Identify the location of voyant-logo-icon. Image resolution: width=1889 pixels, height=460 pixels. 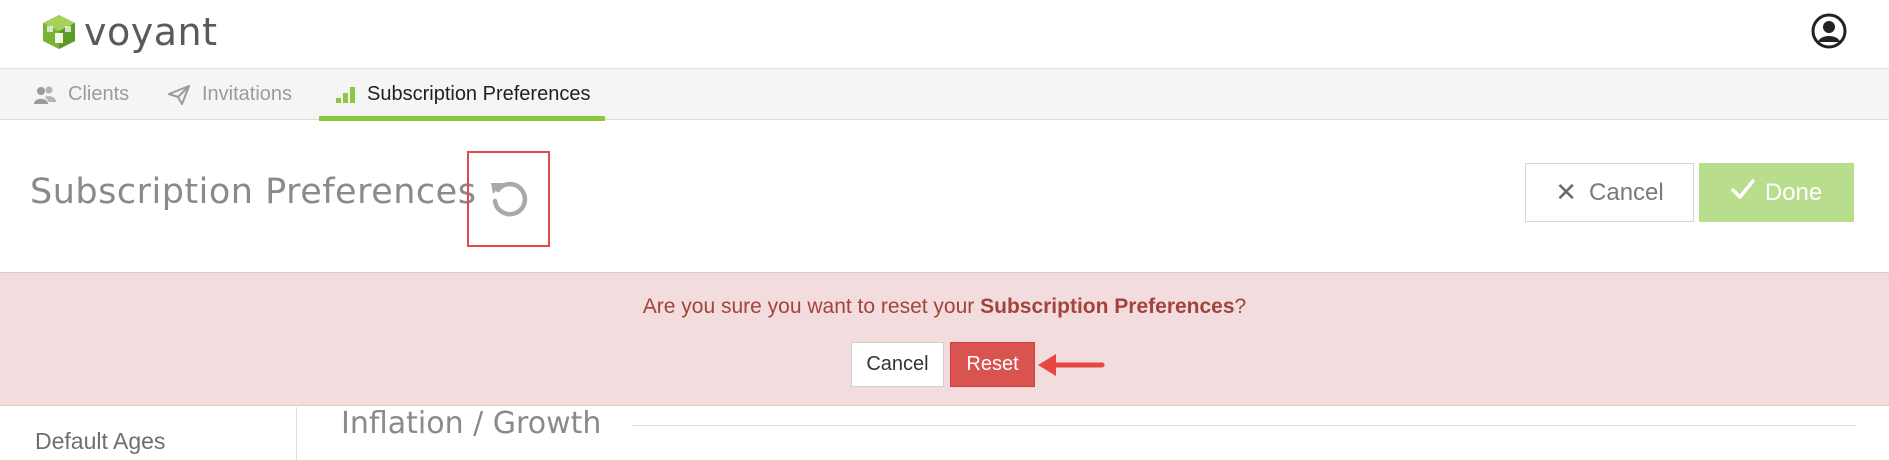
(59, 32).